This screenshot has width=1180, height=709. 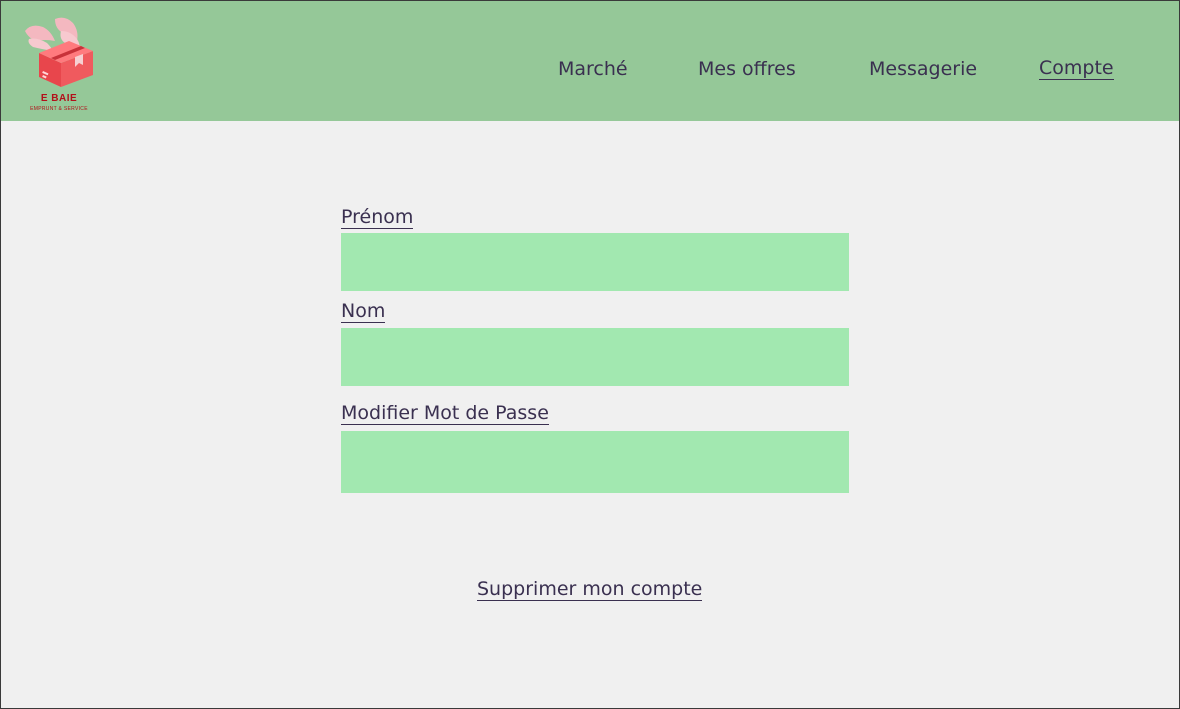 What do you see at coordinates (377, 217) in the screenshot?
I see `prenom-label: Prénom` at bounding box center [377, 217].